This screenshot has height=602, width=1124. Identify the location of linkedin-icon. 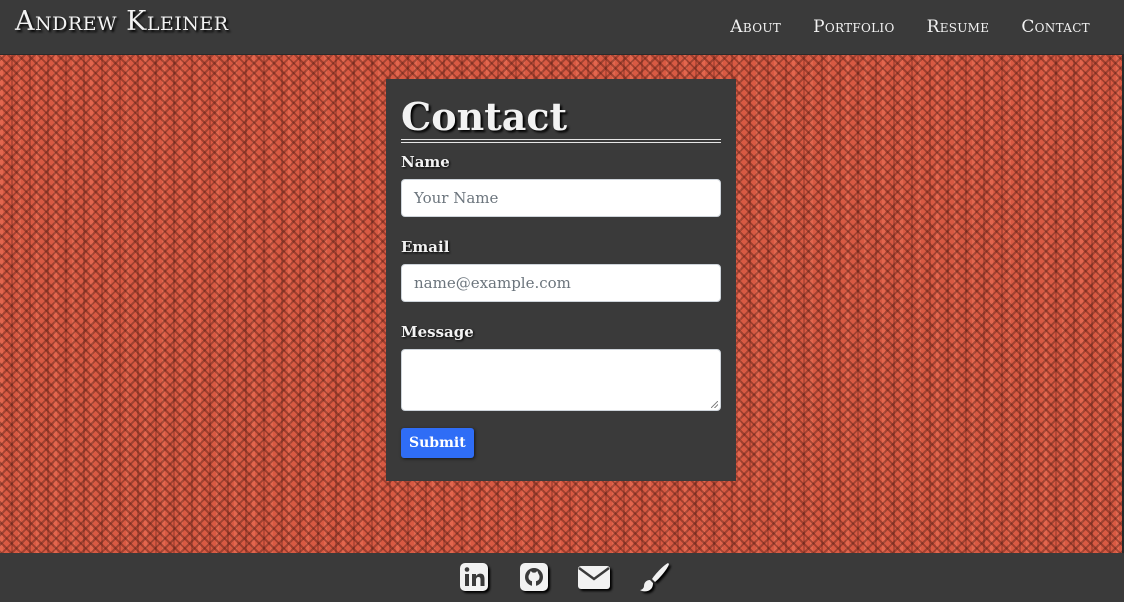
(474, 577).